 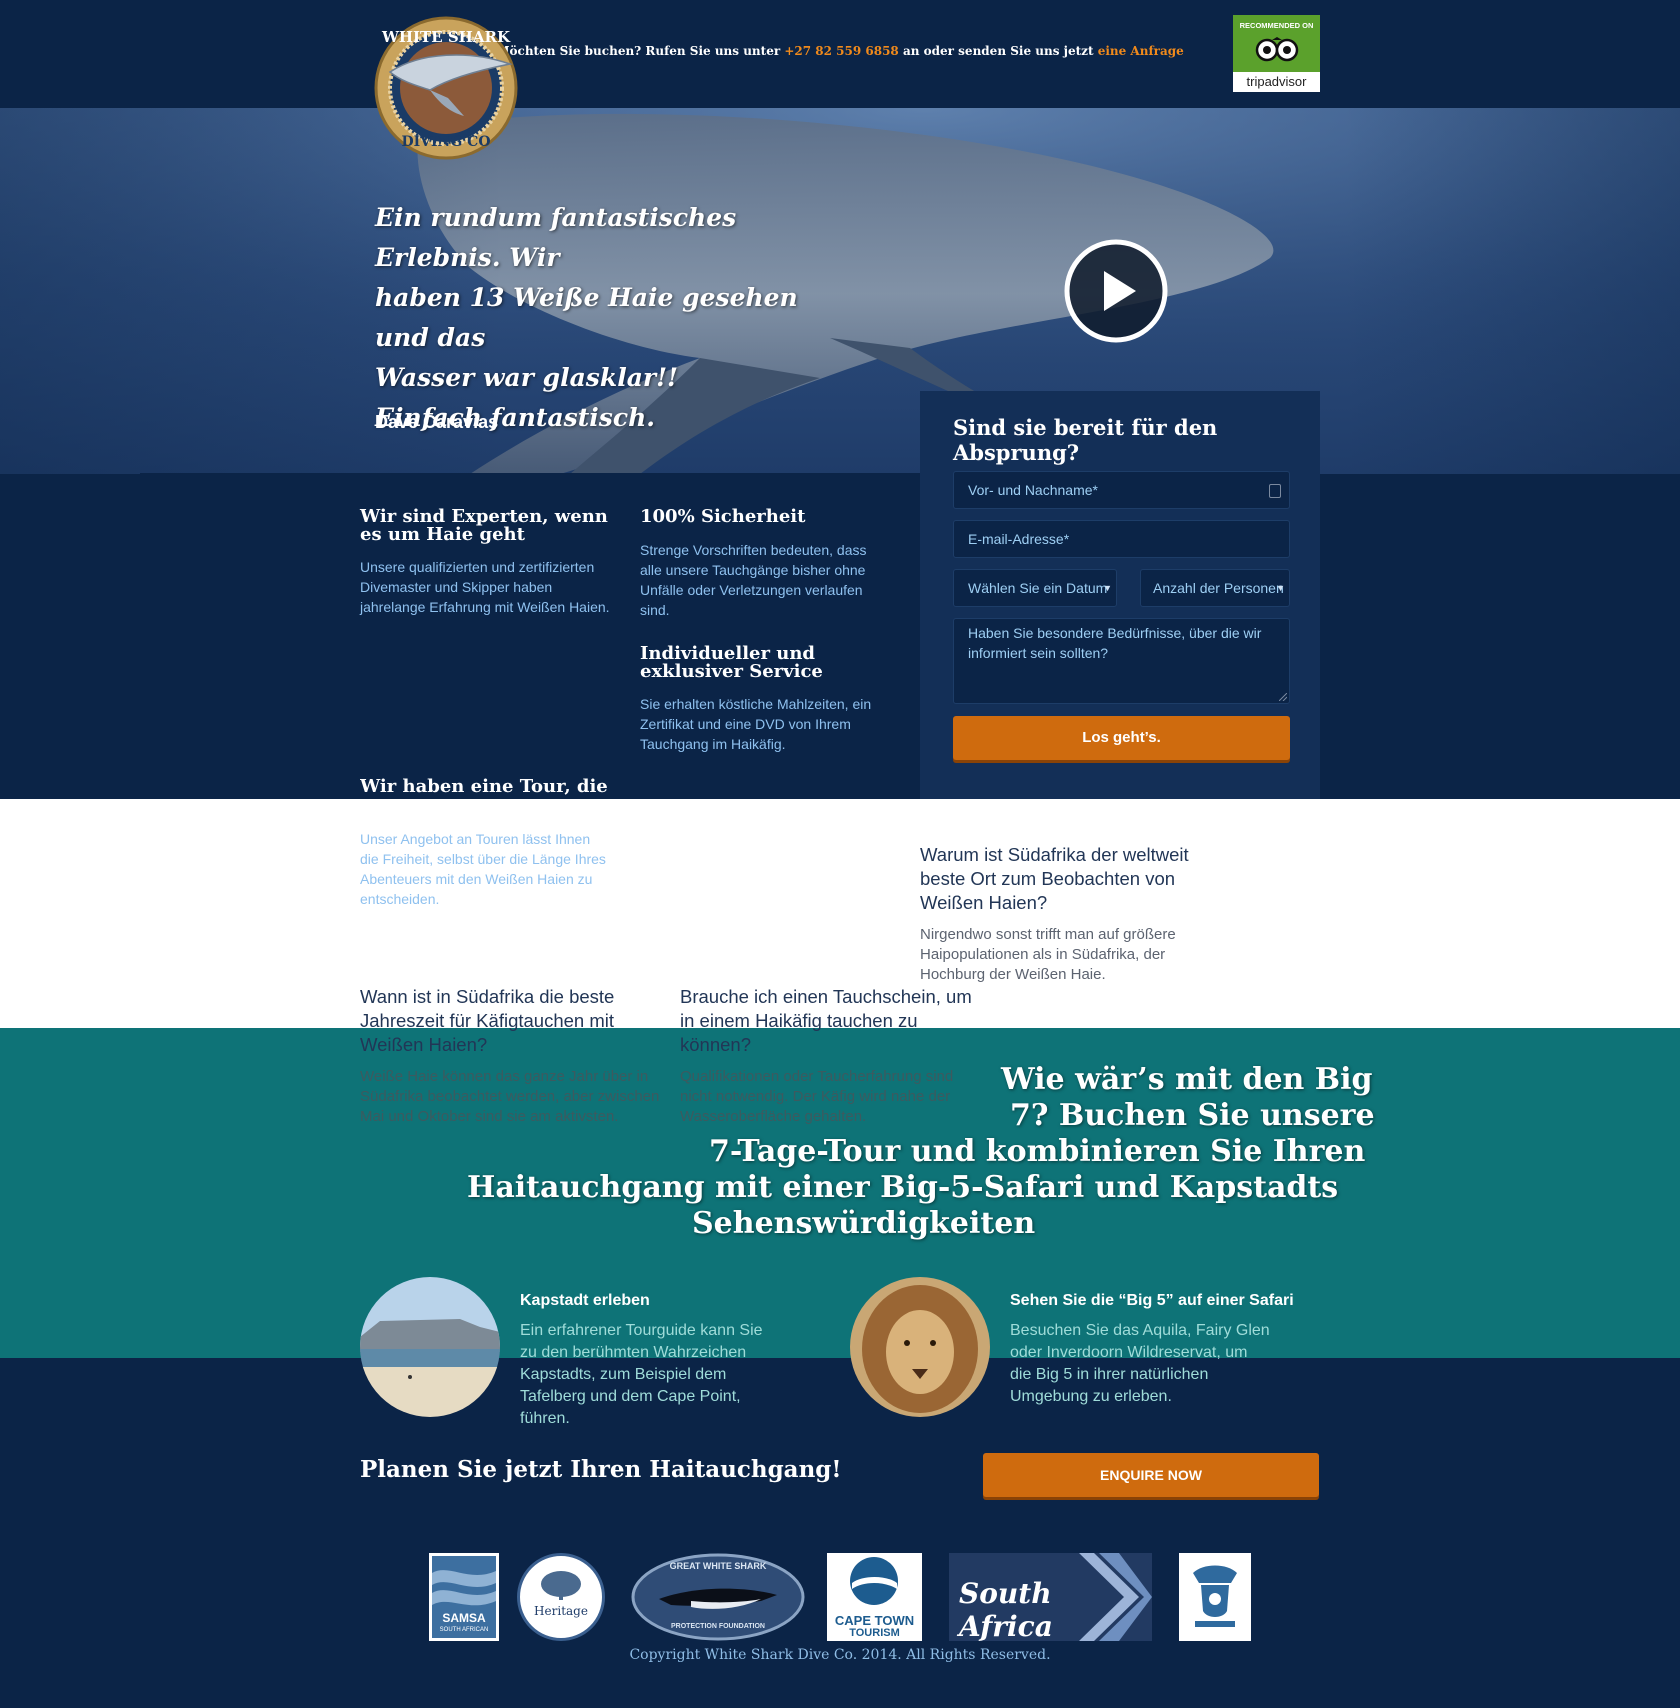 What do you see at coordinates (446, 37) in the screenshot?
I see `logo-text: WHITE SHARK` at bounding box center [446, 37].